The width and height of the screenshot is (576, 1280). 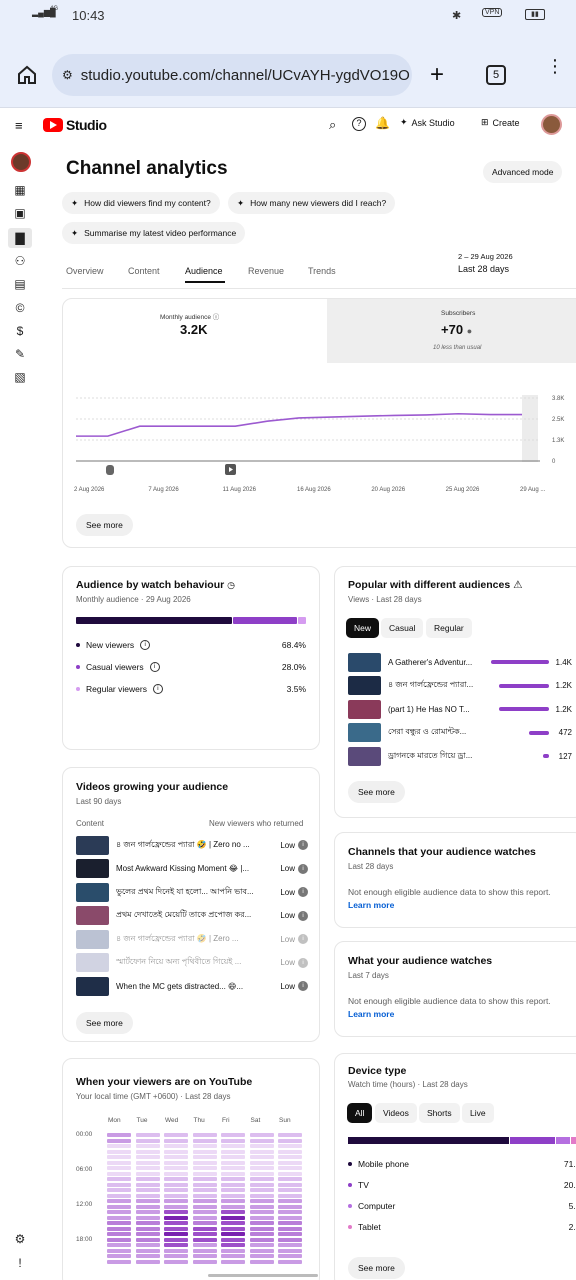 I want to click on tab-revenue: Revenue, so click(x=266, y=271).